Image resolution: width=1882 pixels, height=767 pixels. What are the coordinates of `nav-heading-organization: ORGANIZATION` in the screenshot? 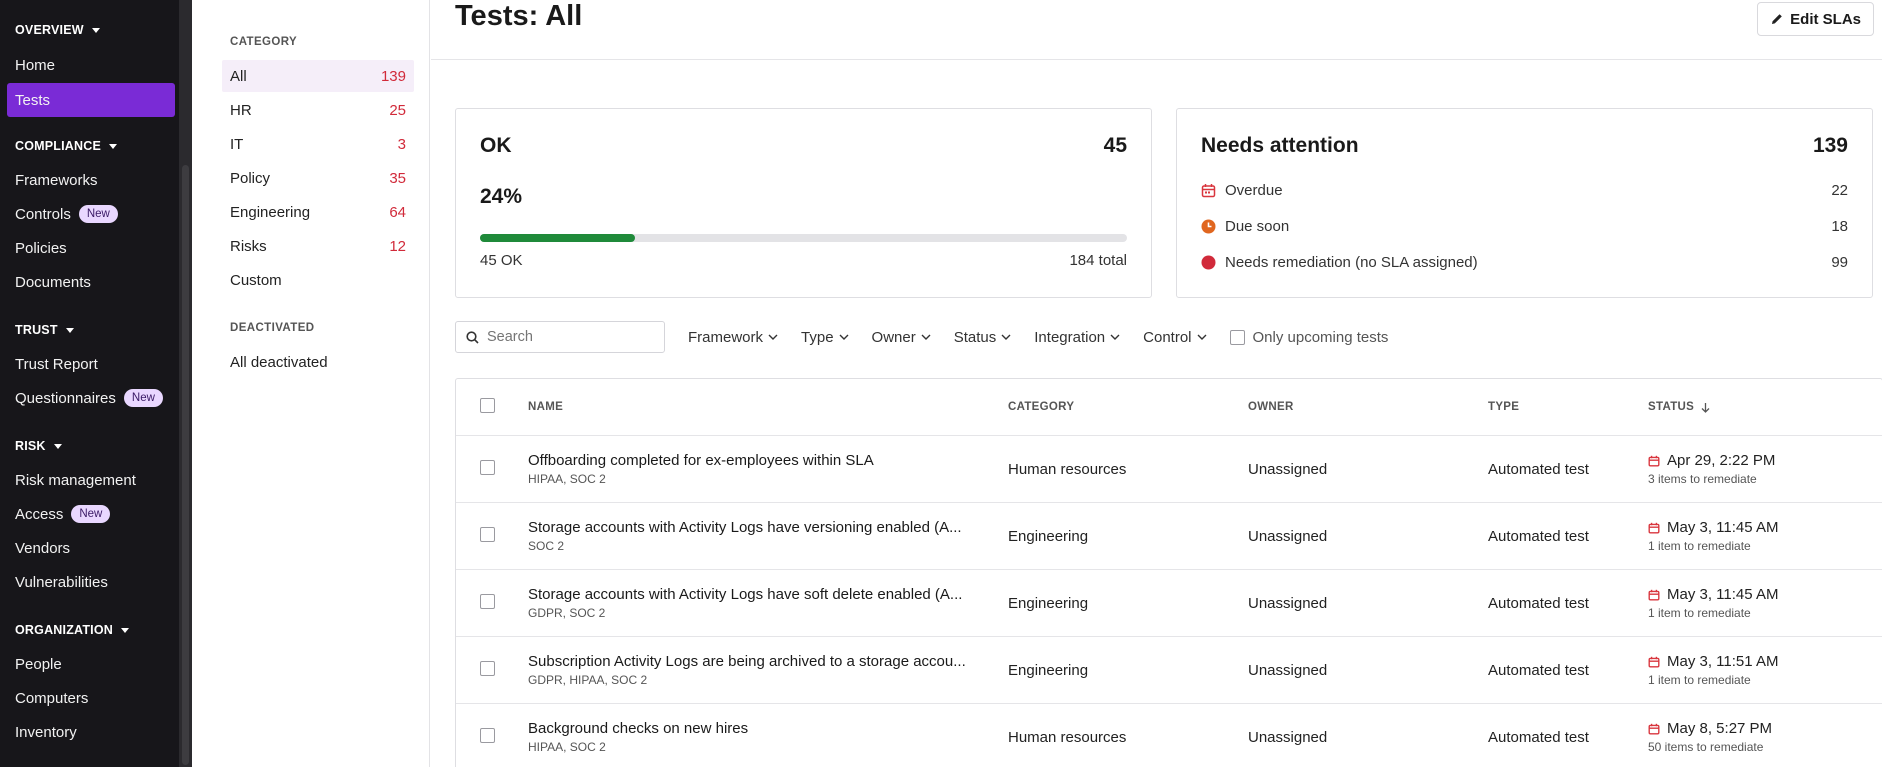 It's located at (72, 630).